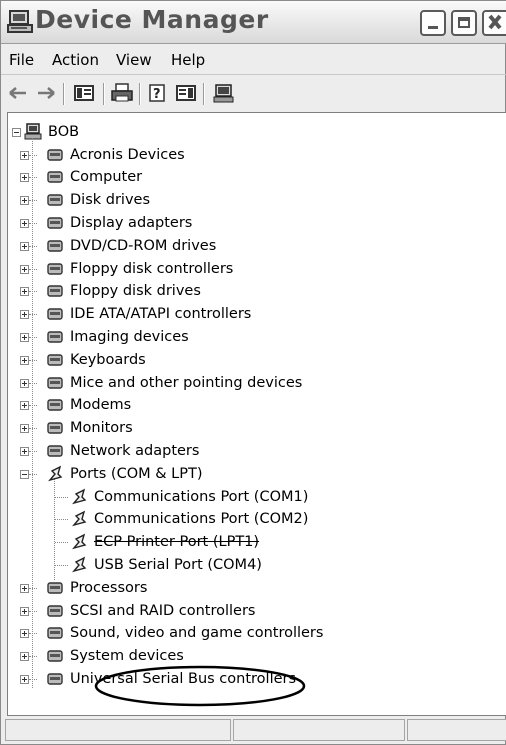 This screenshot has height=745, width=506. What do you see at coordinates (134, 60) in the screenshot?
I see `menu-view: View` at bounding box center [134, 60].